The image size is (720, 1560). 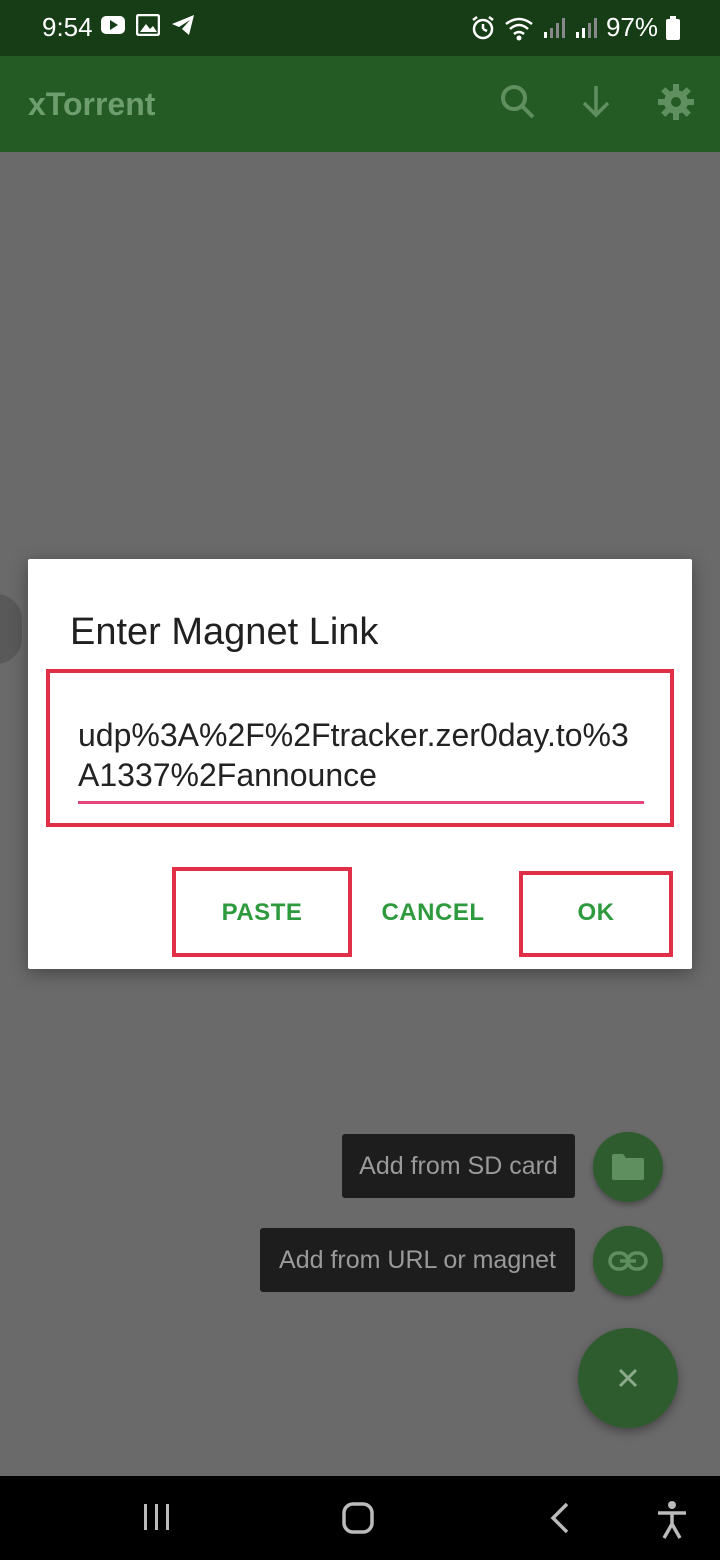 I want to click on home-icon, so click(x=358, y=1518).